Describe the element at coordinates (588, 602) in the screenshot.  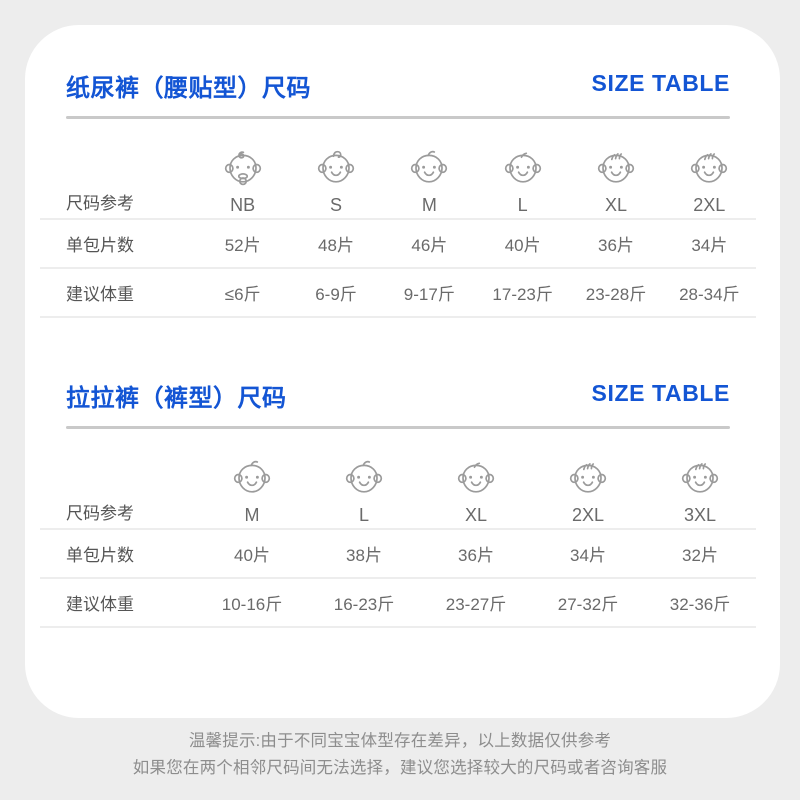
I see `table-cell: 27-32斤` at that location.